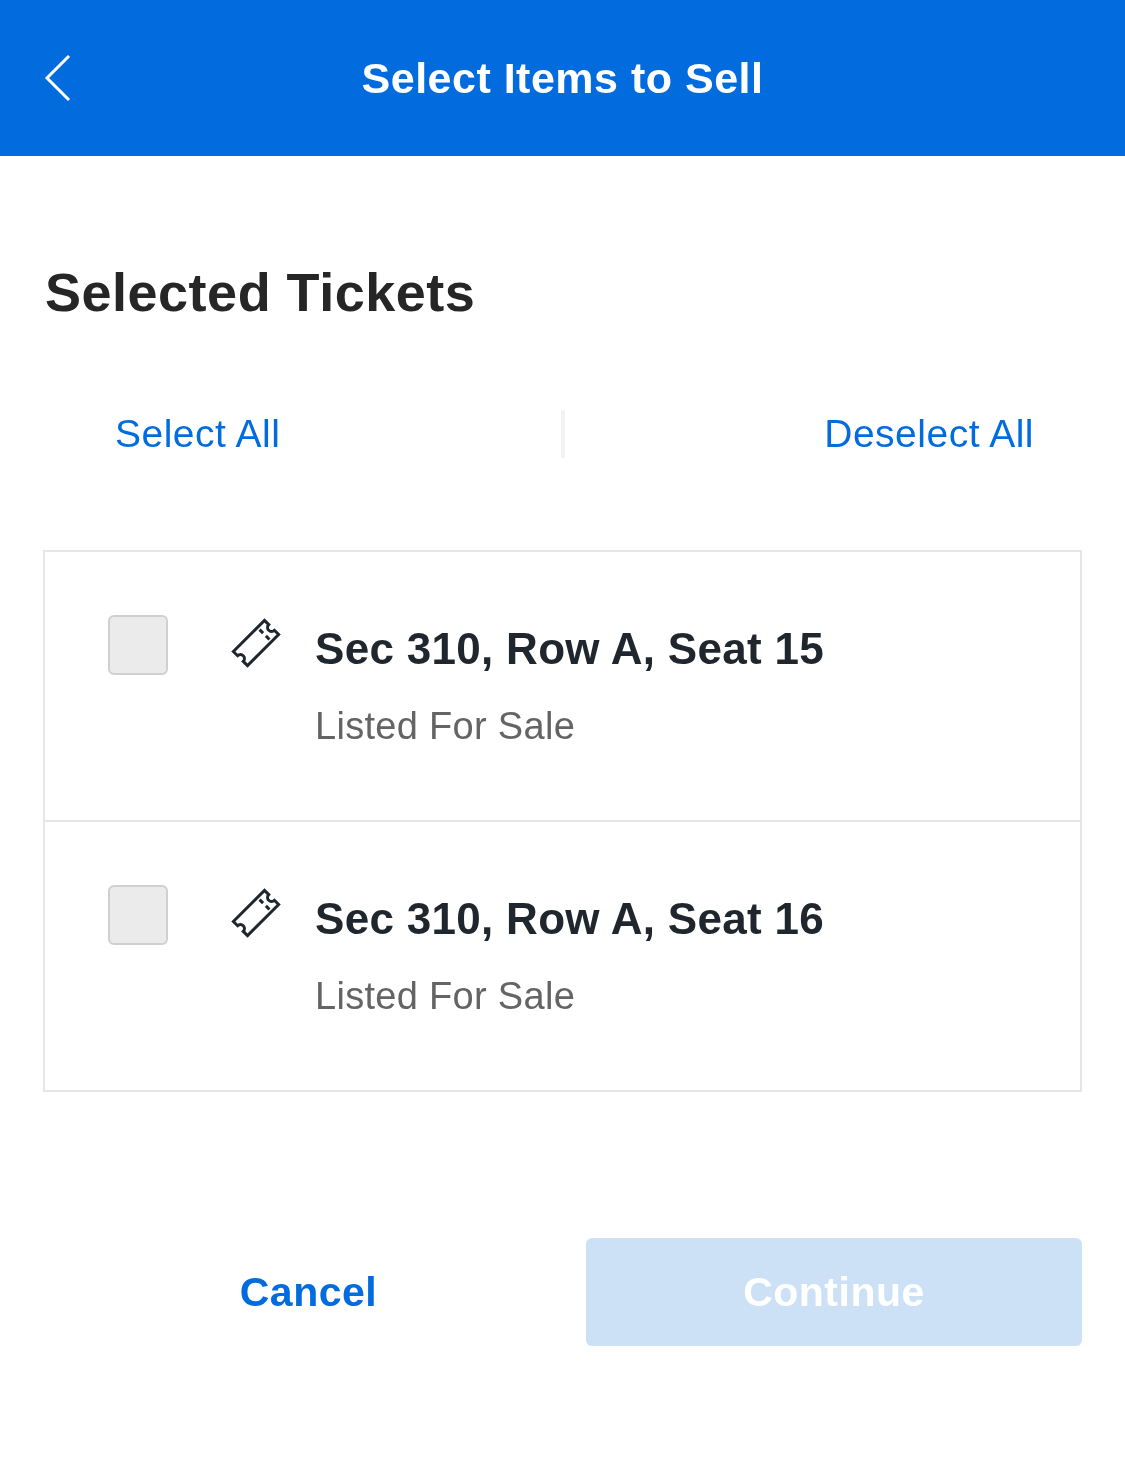 The image size is (1125, 1484). I want to click on cancel-button: Cancel, so click(308, 1292).